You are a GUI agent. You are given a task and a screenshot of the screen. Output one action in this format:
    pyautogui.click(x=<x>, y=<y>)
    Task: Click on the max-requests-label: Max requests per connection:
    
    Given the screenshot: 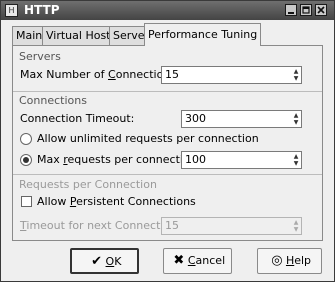 What is the action you would take?
    pyautogui.click(x=118, y=160)
    